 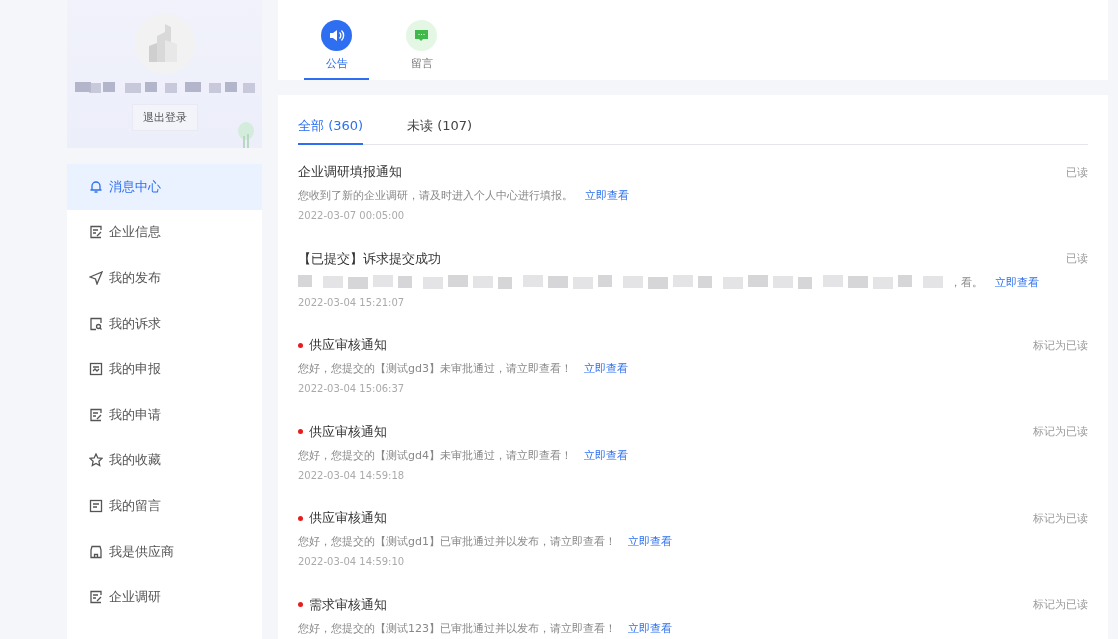 I want to click on tab: 公告, so click(x=336, y=40).